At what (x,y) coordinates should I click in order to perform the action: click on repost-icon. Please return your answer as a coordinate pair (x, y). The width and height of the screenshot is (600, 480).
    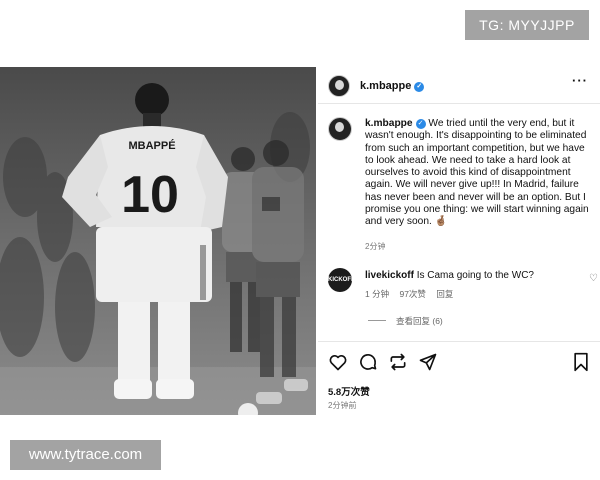
    Looking at the image, I should click on (398, 362).